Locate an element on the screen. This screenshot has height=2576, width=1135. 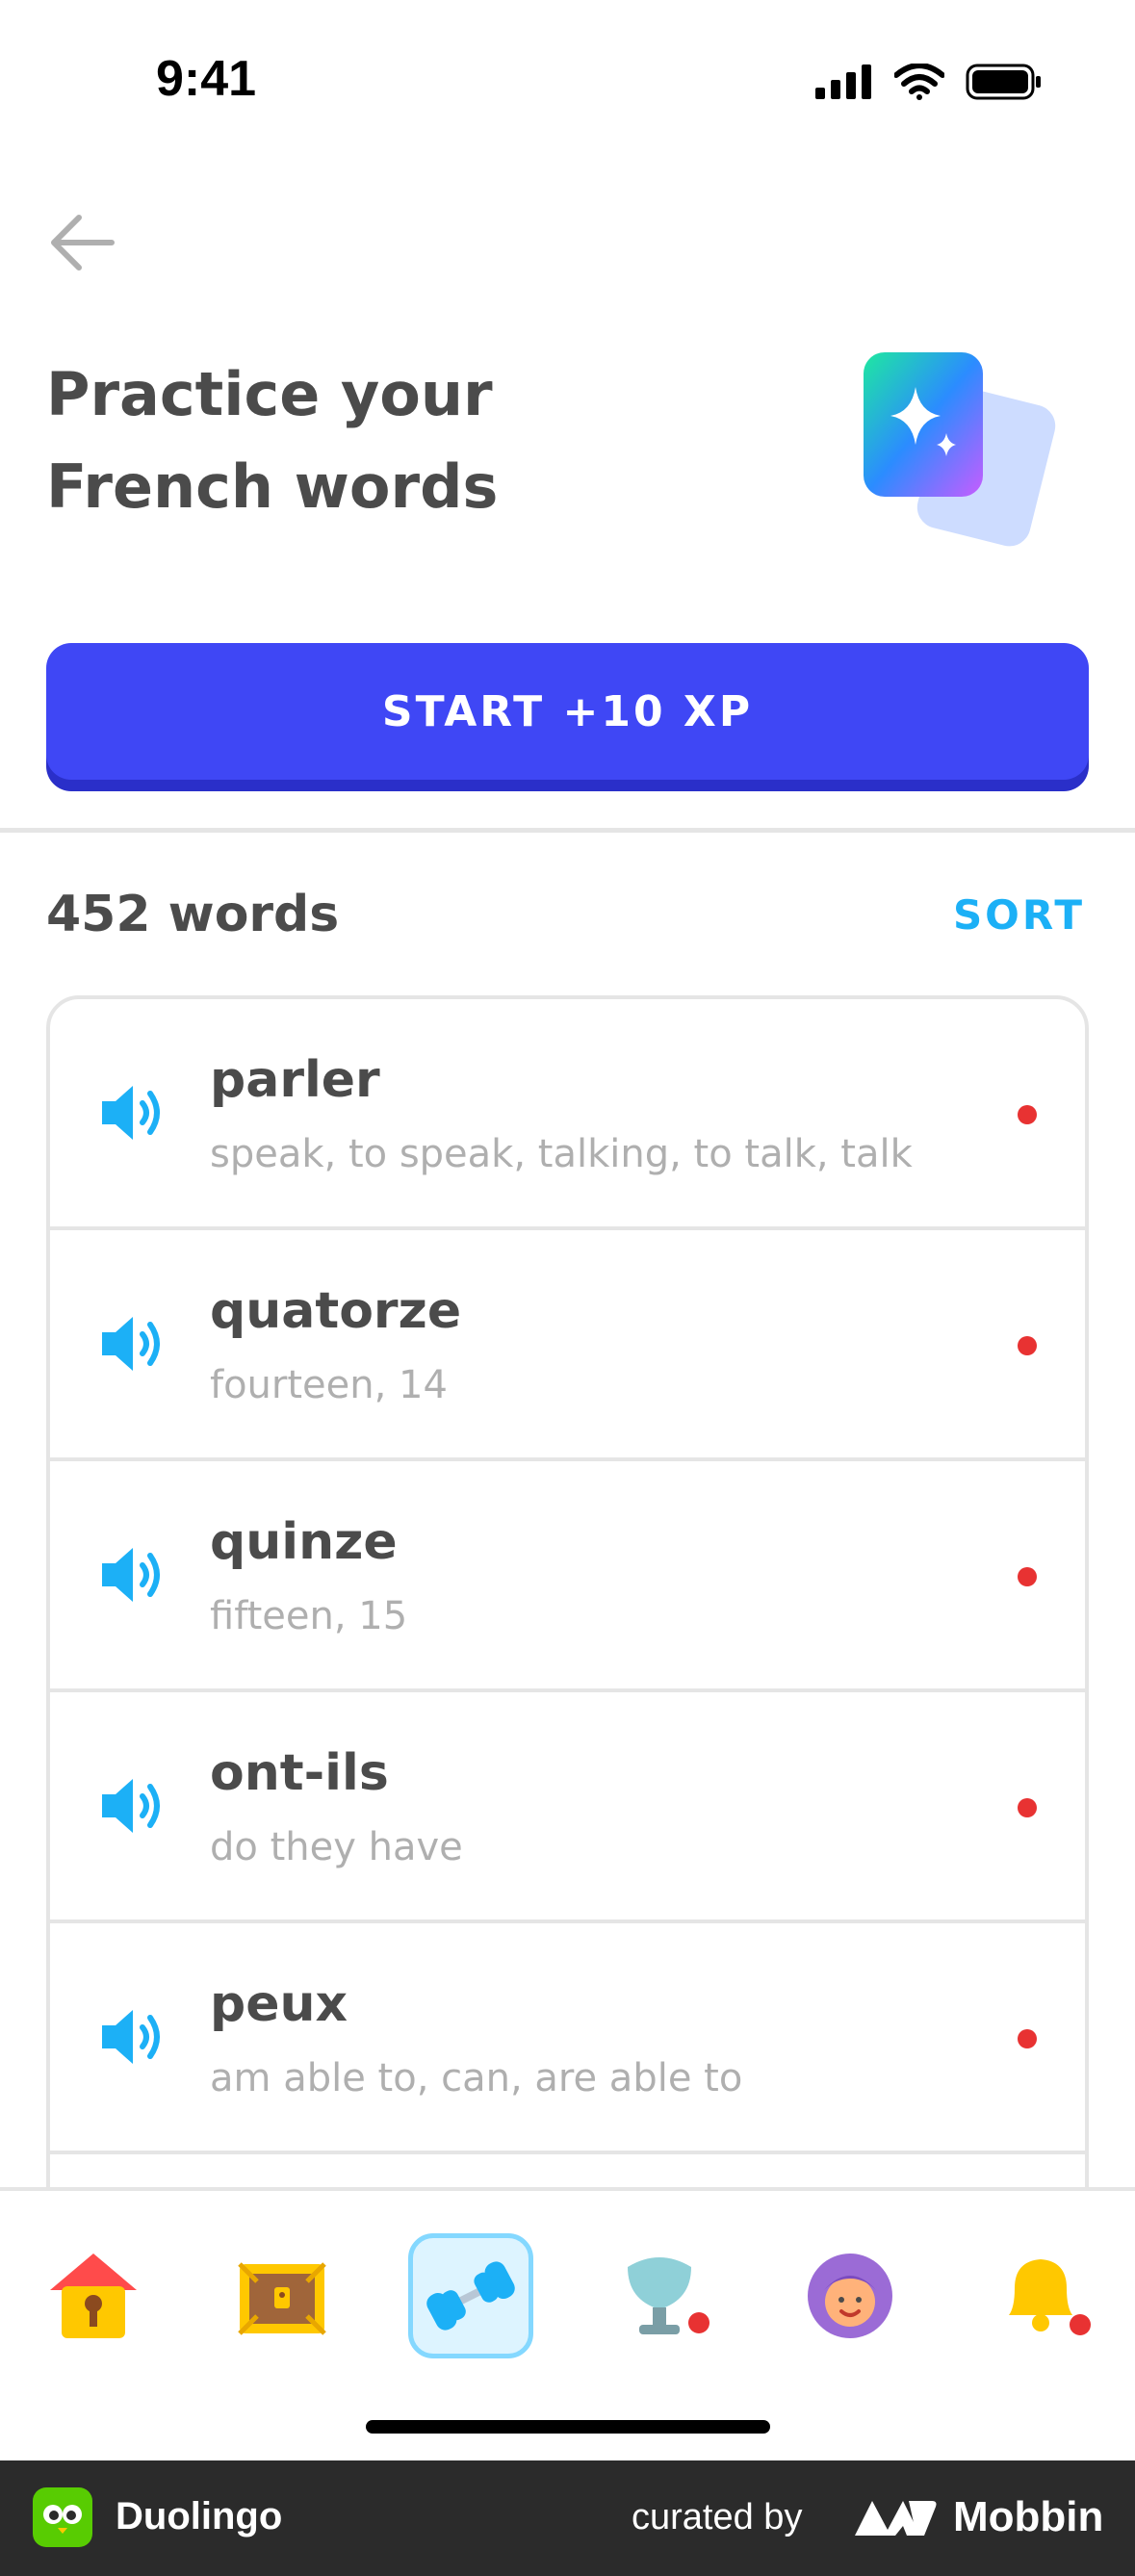
tab-home is located at coordinates (93, 2296).